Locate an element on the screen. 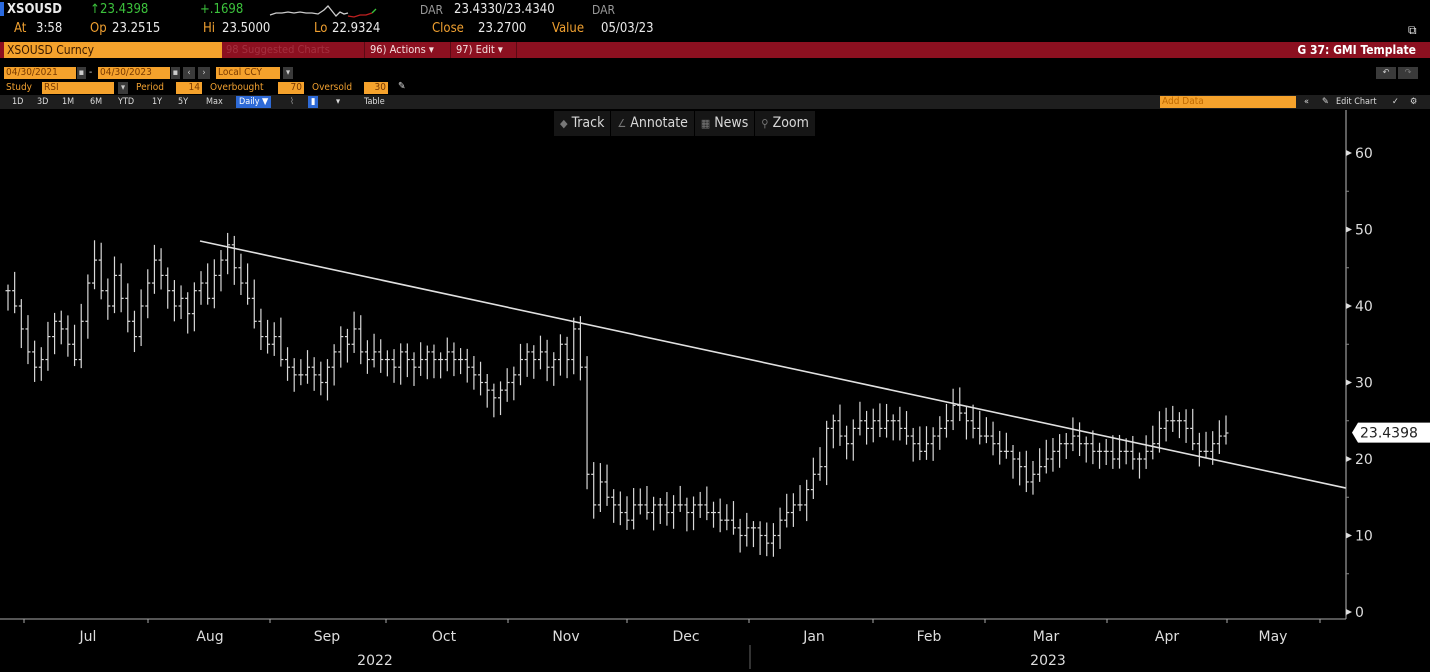 This screenshot has width=1430, height=672. add-data-input: Add Data is located at coordinates (1228, 102).